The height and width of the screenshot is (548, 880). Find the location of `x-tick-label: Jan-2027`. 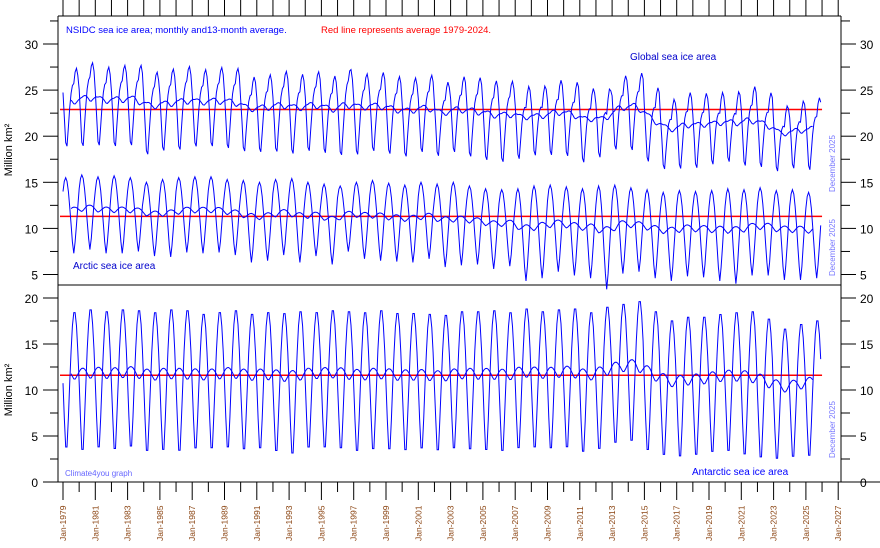

x-tick-label: Jan-2027 is located at coordinates (838, 523).